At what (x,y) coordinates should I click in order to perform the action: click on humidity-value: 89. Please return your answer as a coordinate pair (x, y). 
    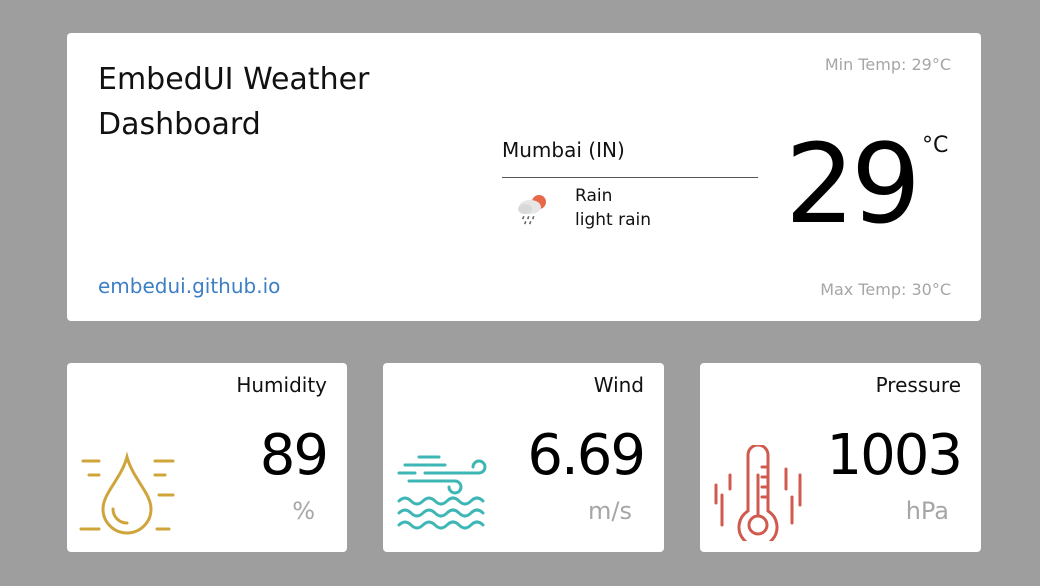
    Looking at the image, I should click on (294, 455).